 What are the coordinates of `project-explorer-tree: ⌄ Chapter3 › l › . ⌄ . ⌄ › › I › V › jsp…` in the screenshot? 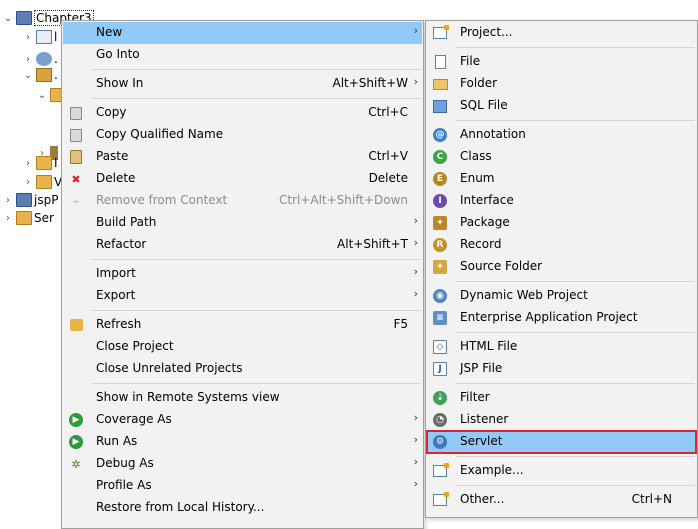 It's located at (47, 264).